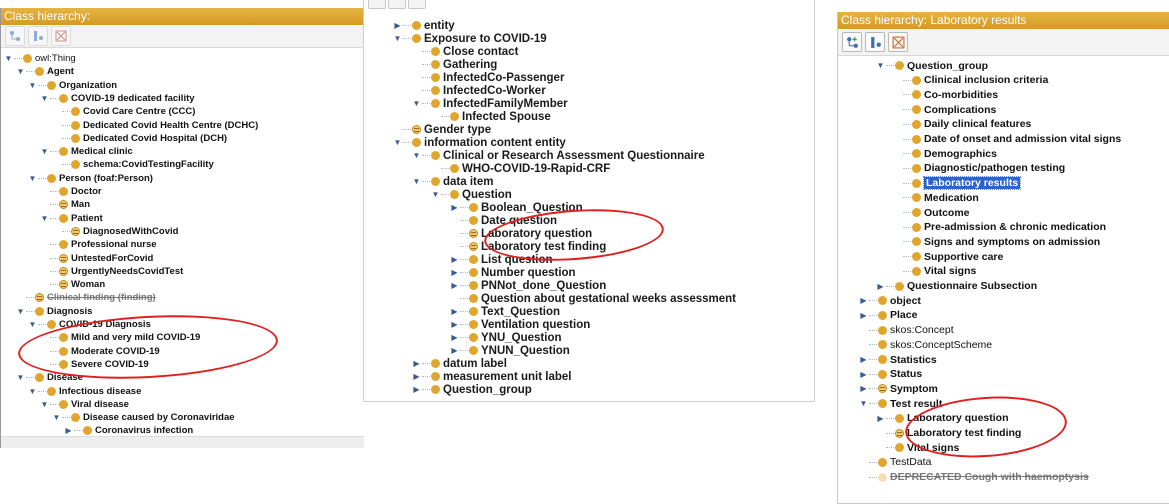 This screenshot has height=504, width=1169. Describe the element at coordinates (495, 143) in the screenshot. I see `class-label: information content entity` at that location.